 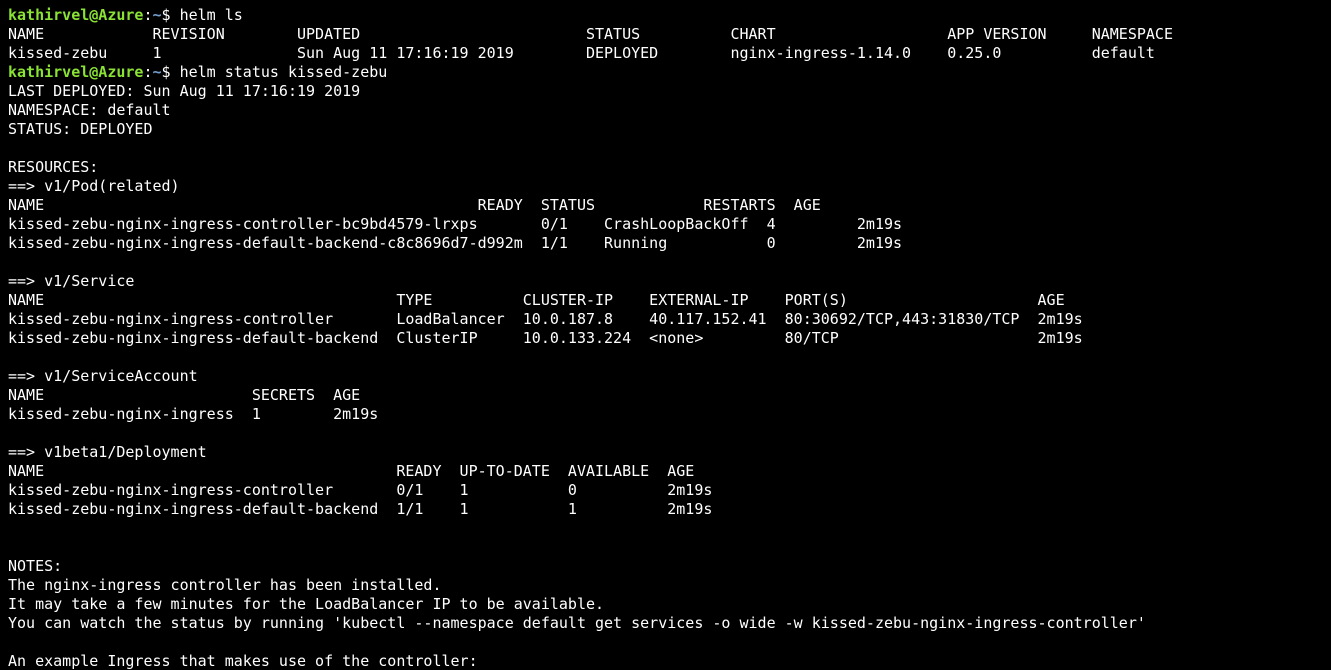 What do you see at coordinates (107, 452) in the screenshot?
I see `output-line: ==> v1beta1/Deployment` at bounding box center [107, 452].